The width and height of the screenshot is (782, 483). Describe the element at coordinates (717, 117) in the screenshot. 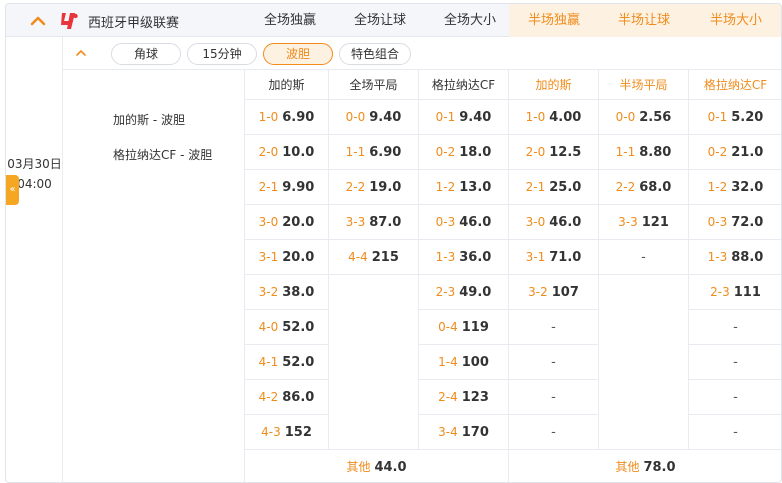

I see `score-label: 0-1` at that location.